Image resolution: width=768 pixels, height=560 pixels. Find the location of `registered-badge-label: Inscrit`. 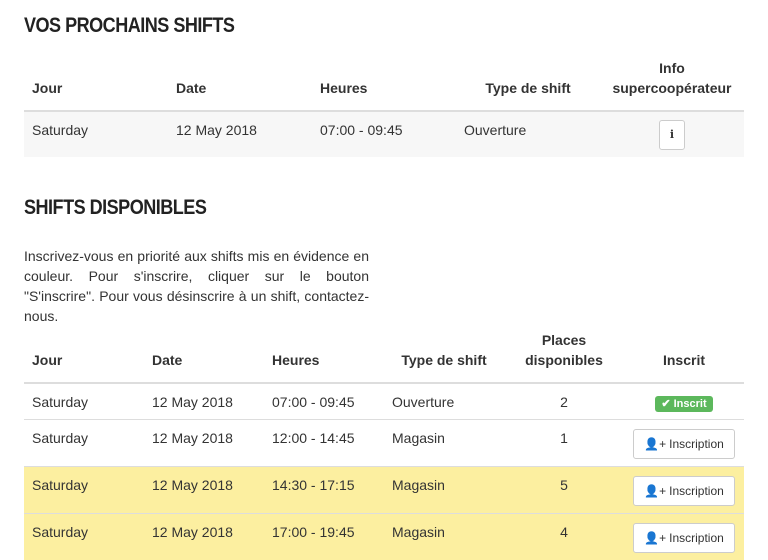

registered-badge-label: Inscrit is located at coordinates (690, 404).